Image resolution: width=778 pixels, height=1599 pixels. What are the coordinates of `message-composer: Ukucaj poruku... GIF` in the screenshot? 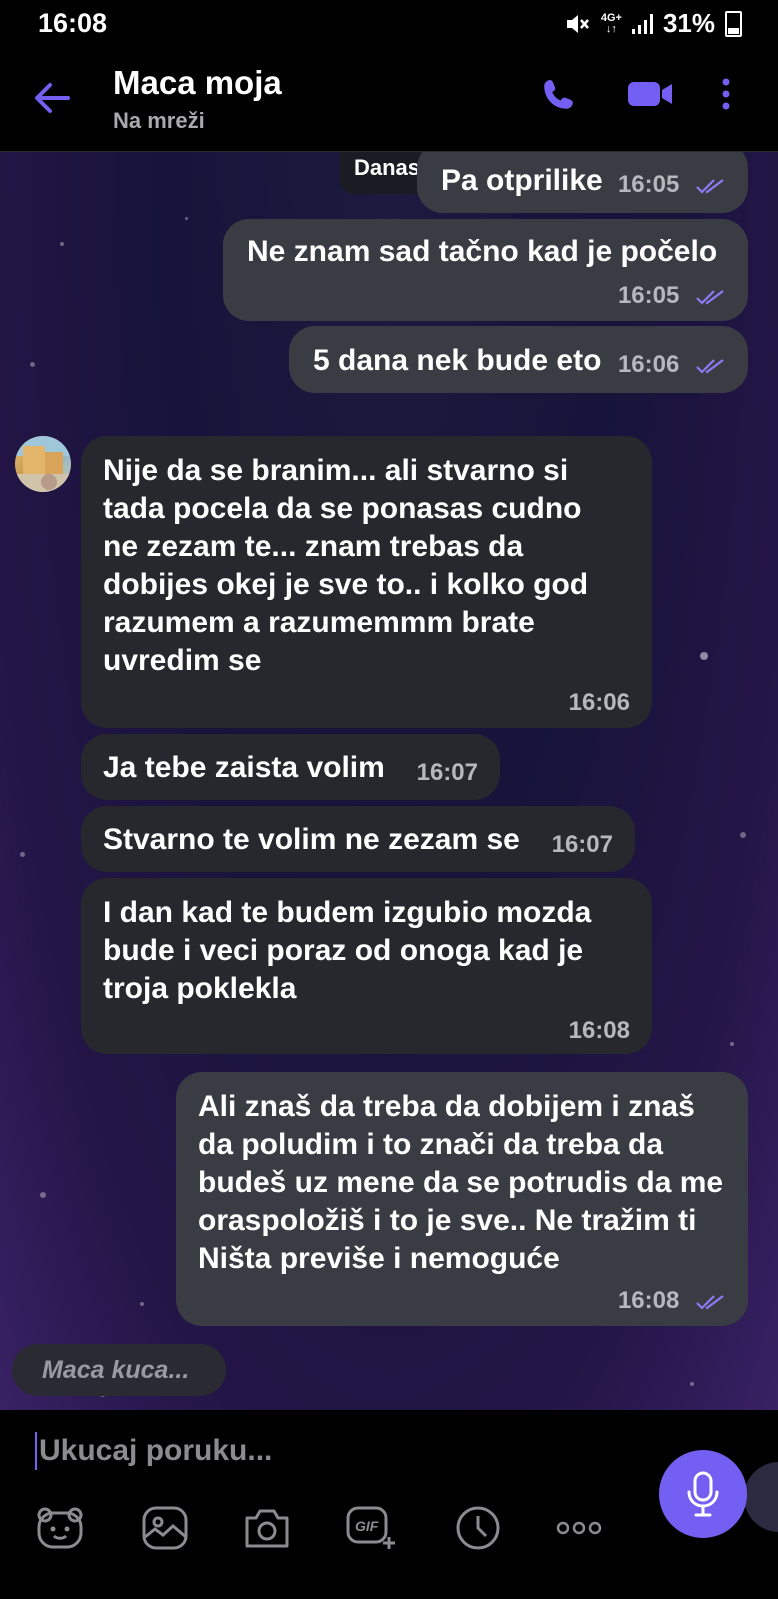 It's located at (389, 1504).